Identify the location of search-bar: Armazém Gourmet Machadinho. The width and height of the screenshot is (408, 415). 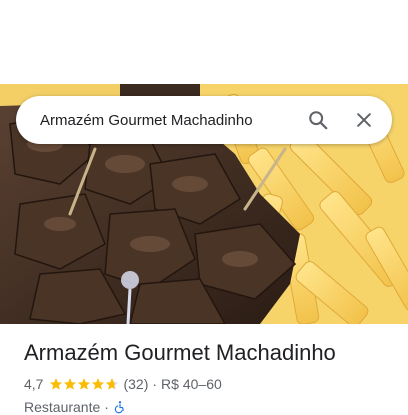
(204, 120).